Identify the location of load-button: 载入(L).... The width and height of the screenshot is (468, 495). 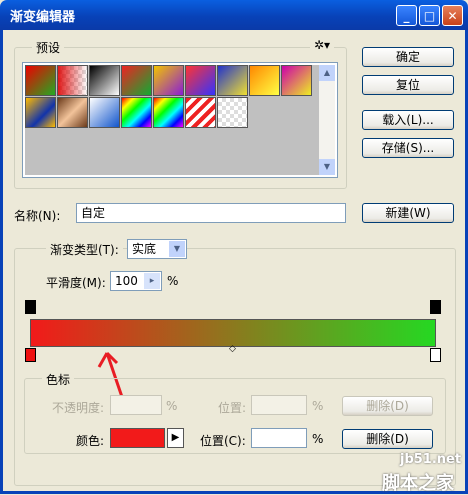
(408, 120).